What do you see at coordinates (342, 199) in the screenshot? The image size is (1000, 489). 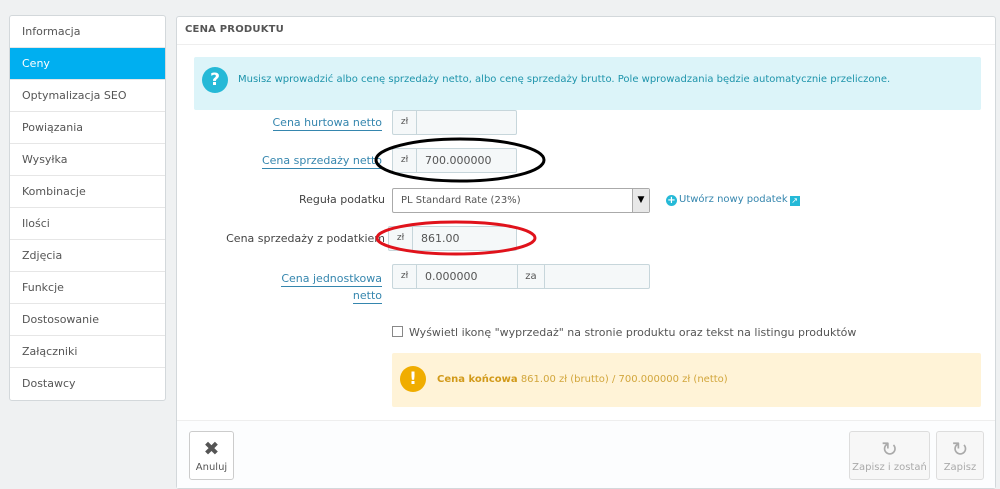 I see `tax-rule-label: Reguła podatku` at bounding box center [342, 199].